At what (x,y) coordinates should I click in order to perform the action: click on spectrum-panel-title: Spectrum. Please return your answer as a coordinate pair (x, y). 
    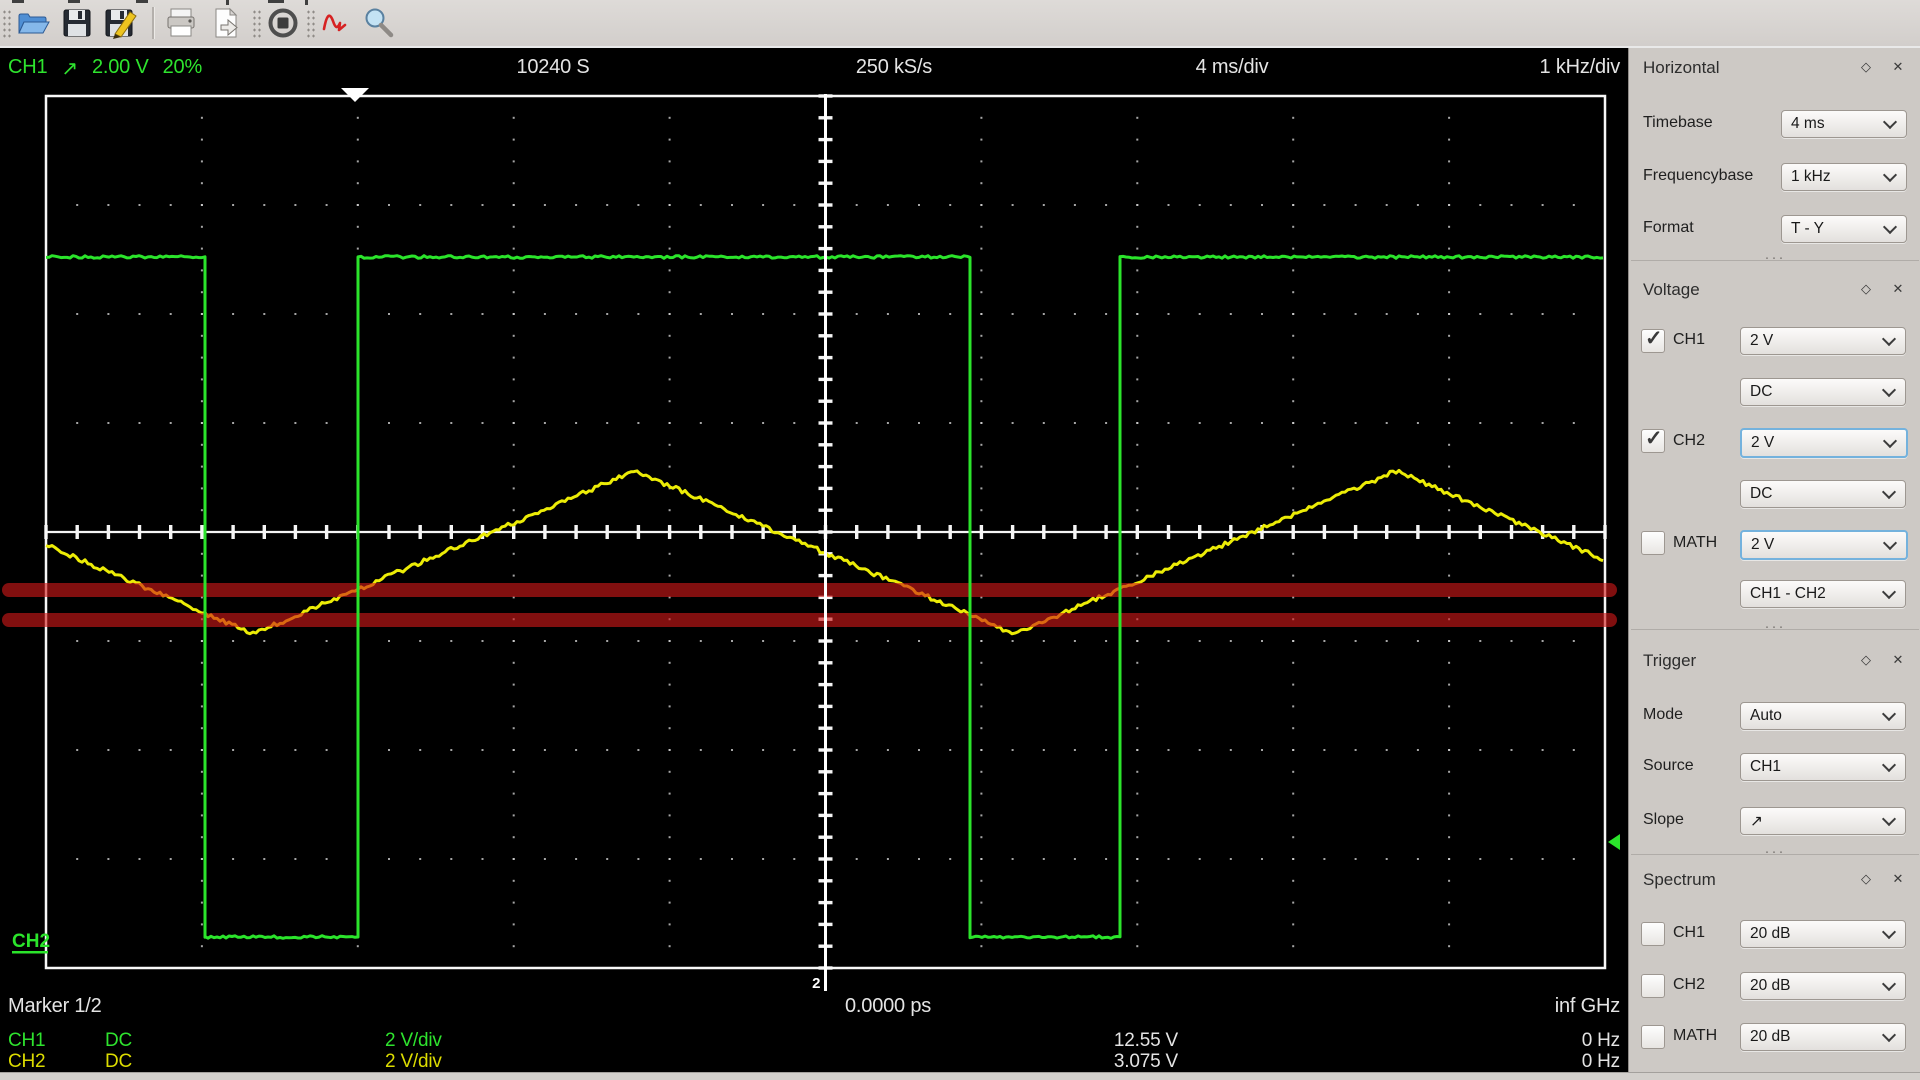
    Looking at the image, I should click on (1679, 879).